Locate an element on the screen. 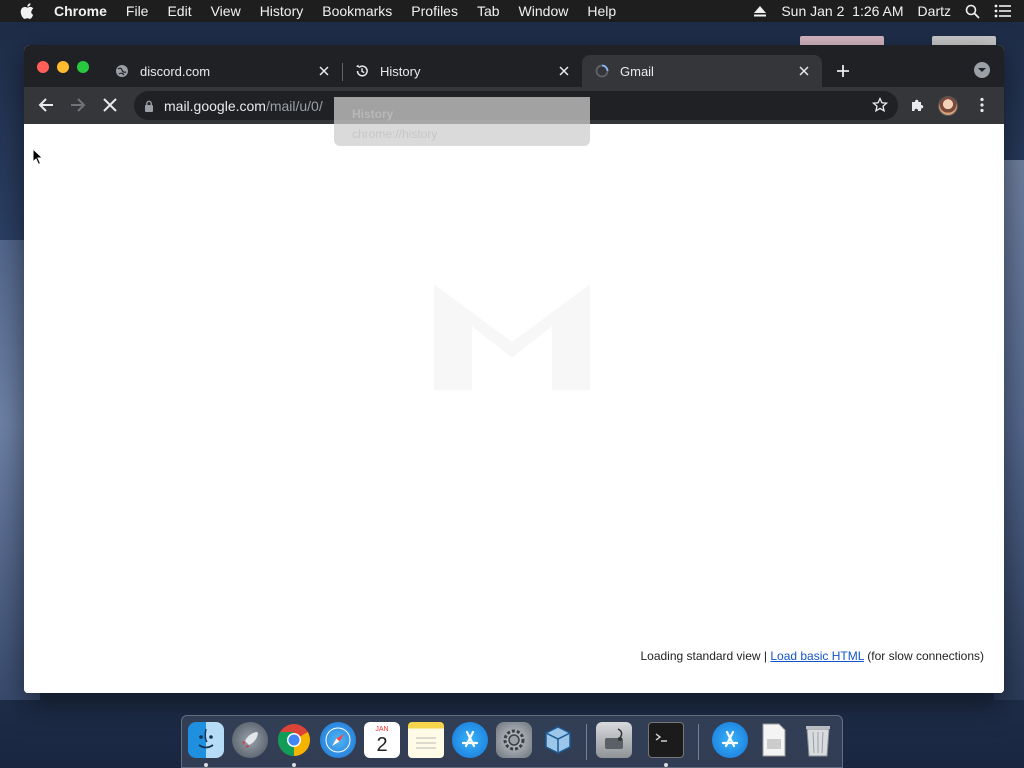  notes-icon is located at coordinates (426, 740).